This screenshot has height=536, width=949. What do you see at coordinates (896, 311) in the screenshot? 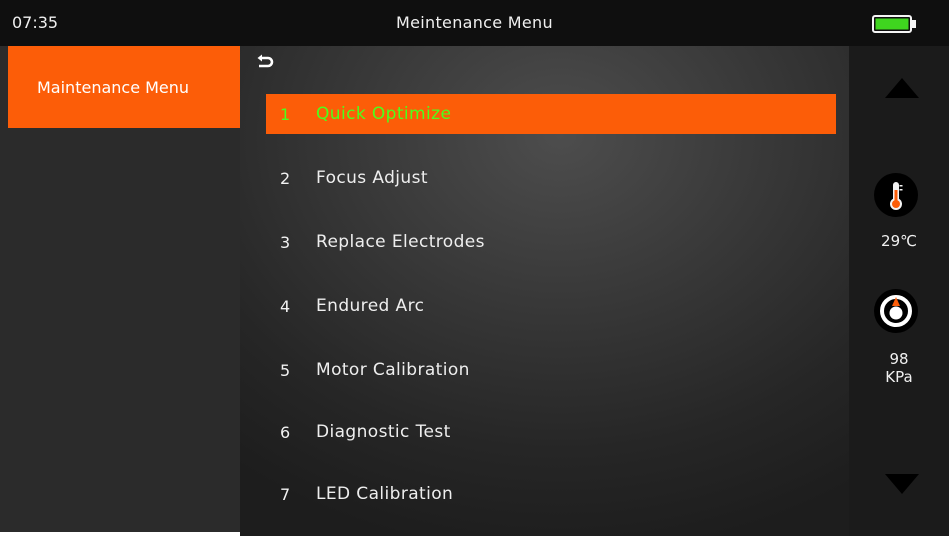
I see `pressure-gauge-icon` at bounding box center [896, 311].